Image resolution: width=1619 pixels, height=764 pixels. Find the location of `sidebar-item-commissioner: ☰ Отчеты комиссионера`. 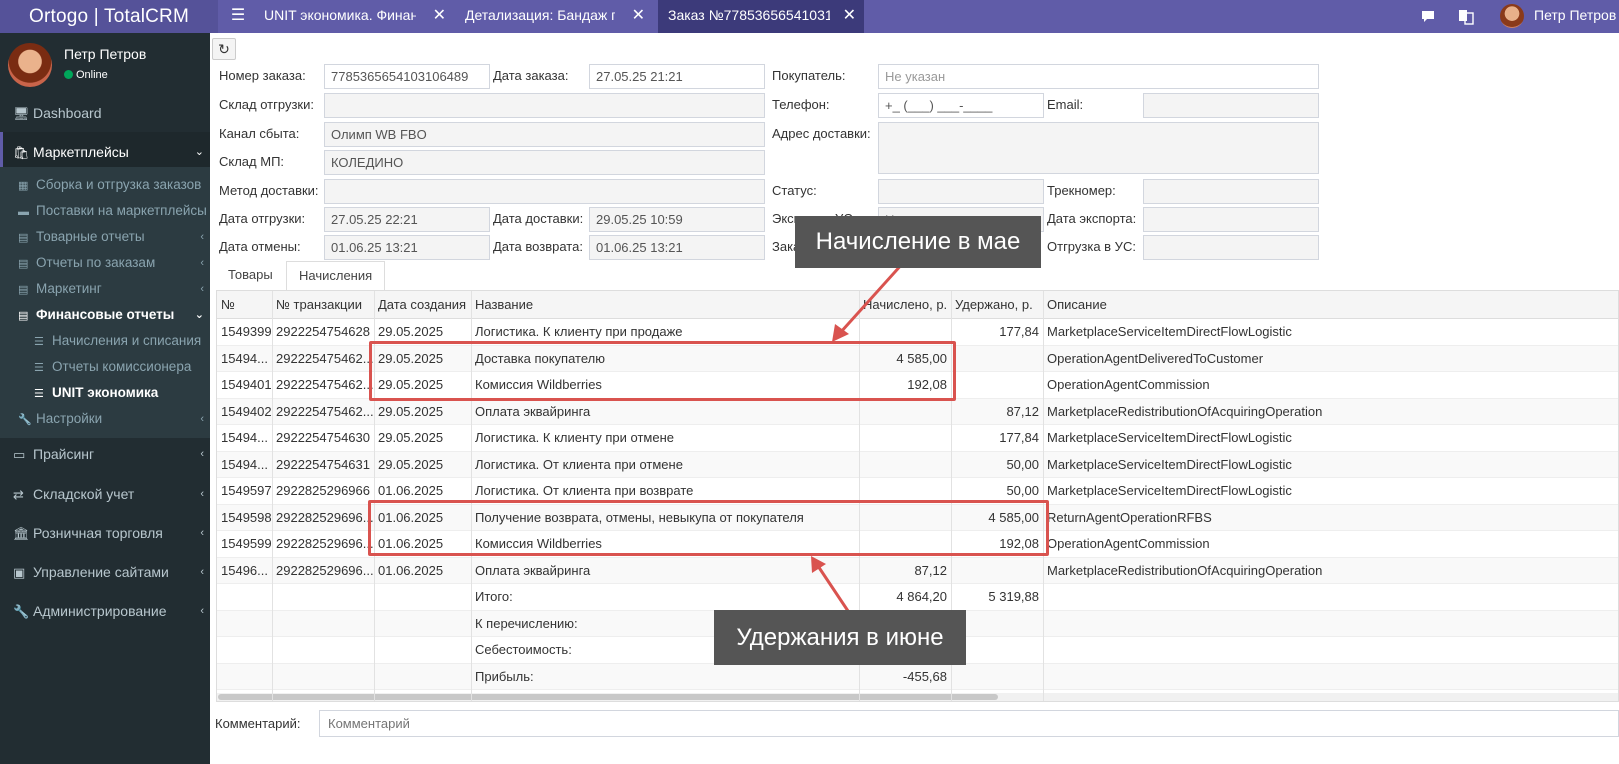

sidebar-item-commissioner: ☰ Отчеты комиссионера is located at coordinates (109, 367).